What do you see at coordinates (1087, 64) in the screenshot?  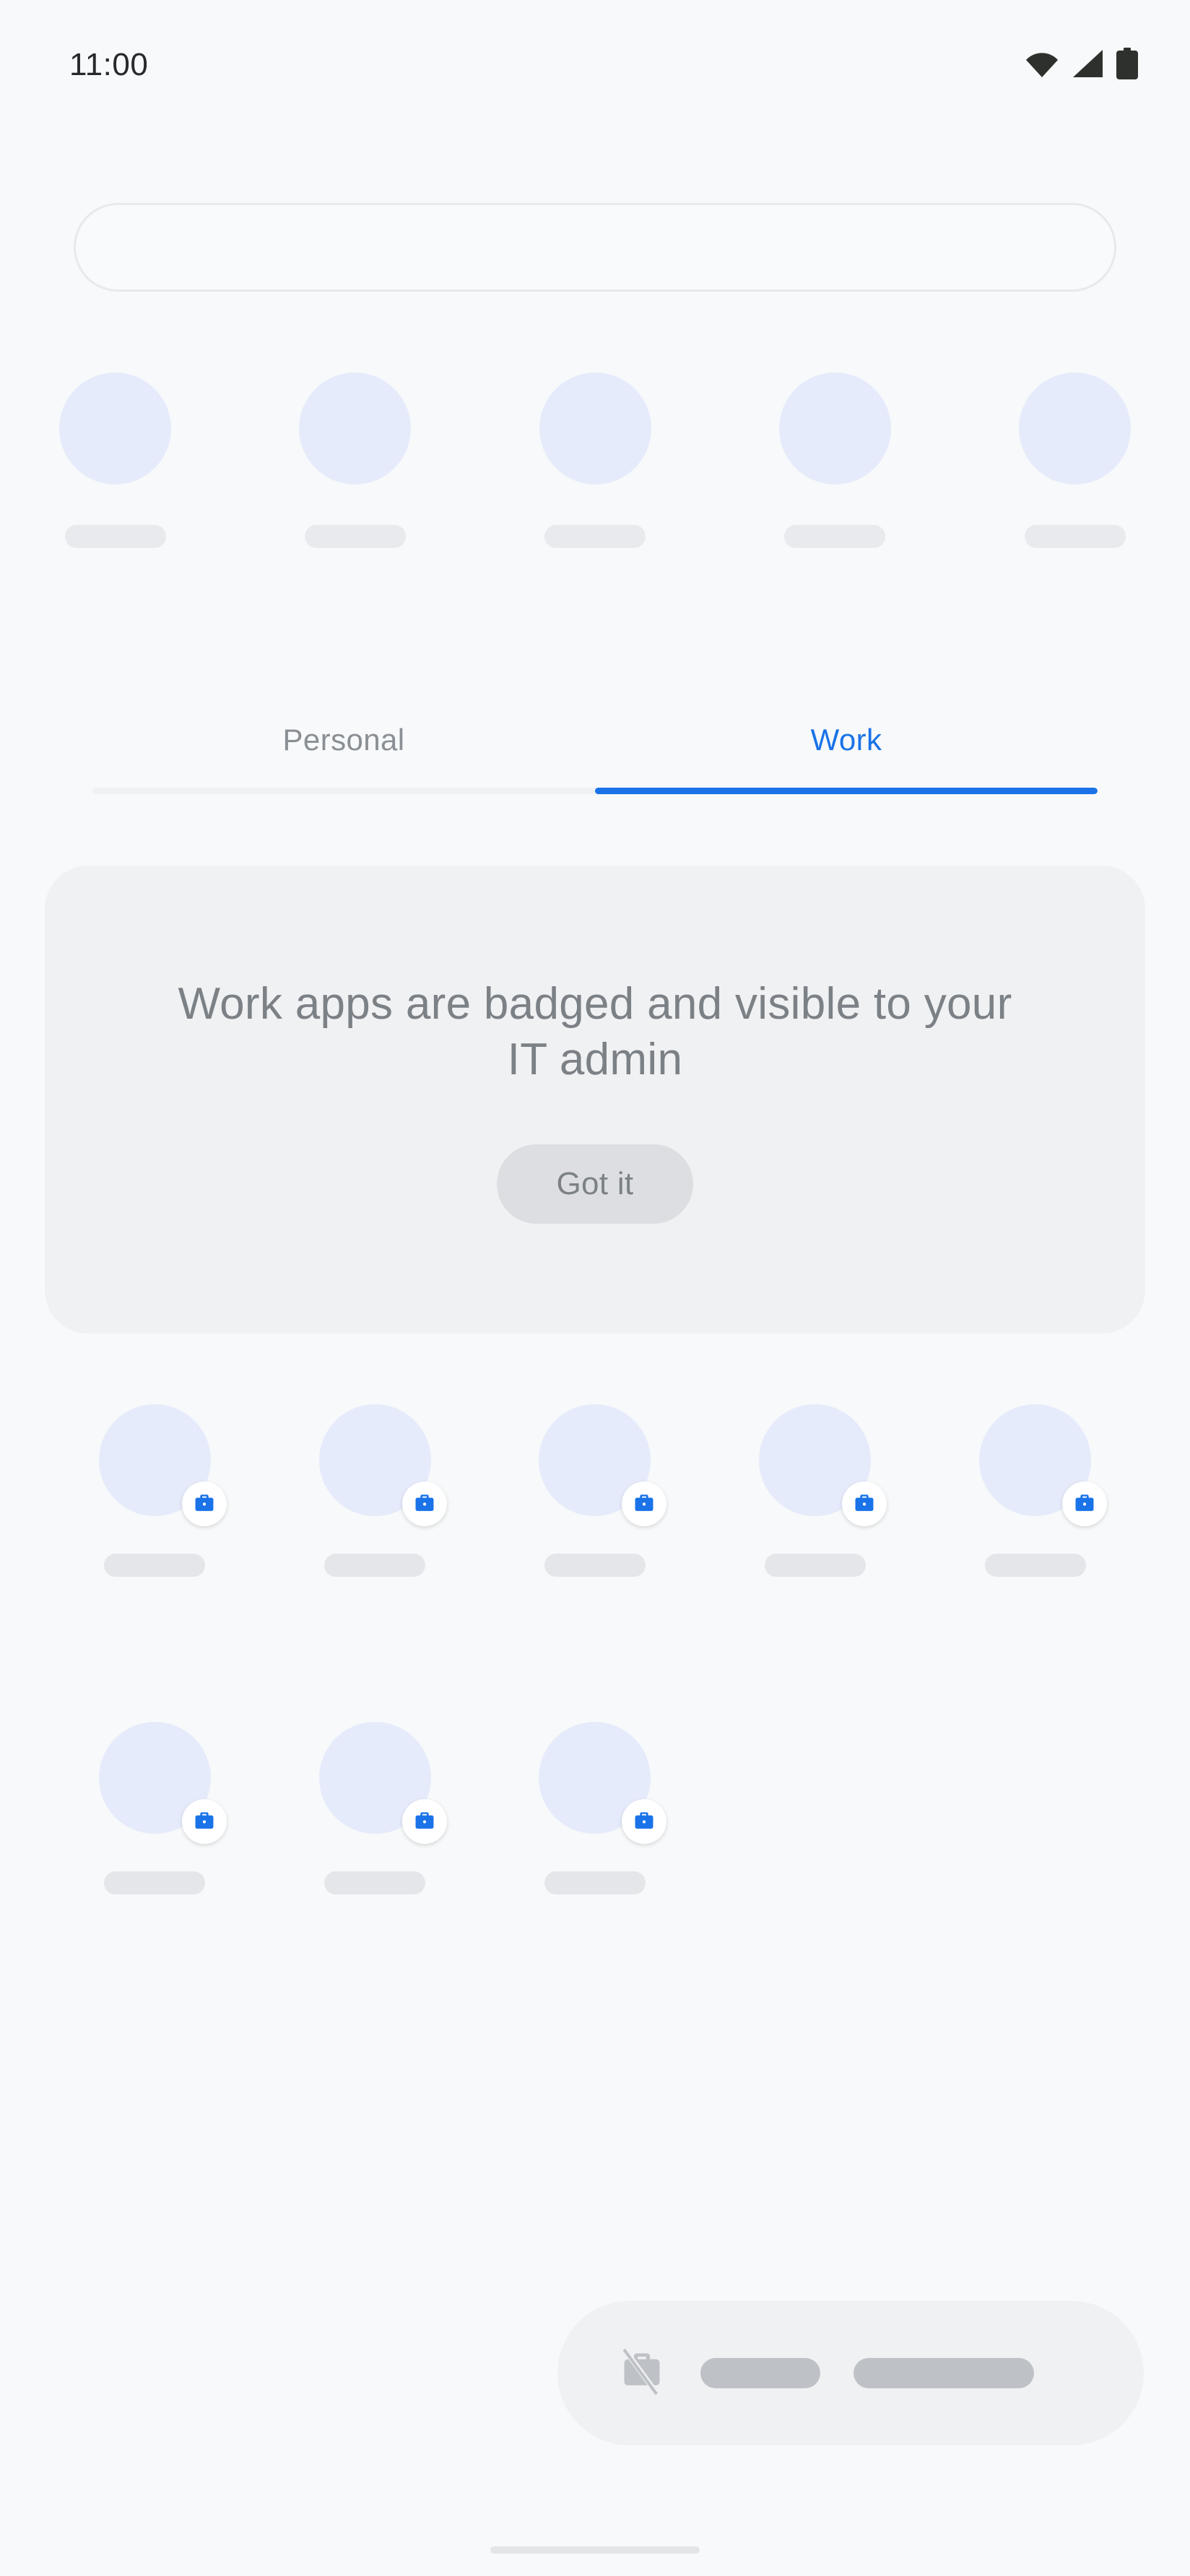 I see `cellular-signal-icon` at bounding box center [1087, 64].